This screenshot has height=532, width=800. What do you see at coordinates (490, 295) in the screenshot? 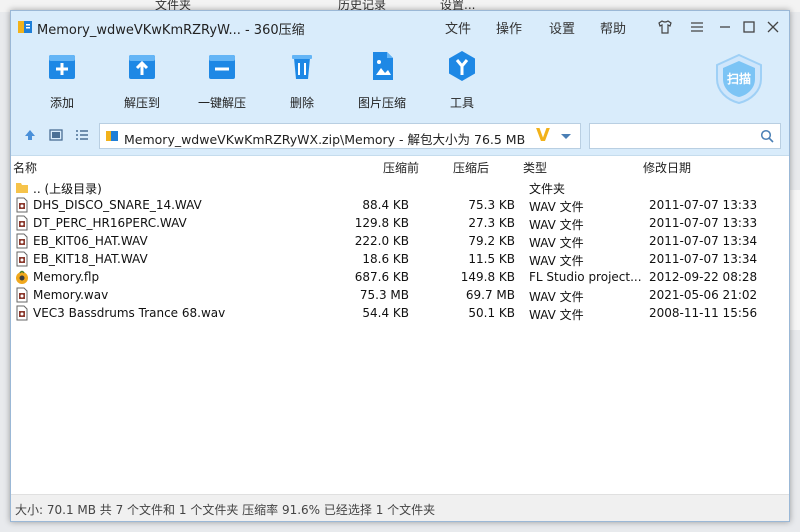
I see `file-compressed-size: 69.7 MB` at bounding box center [490, 295].